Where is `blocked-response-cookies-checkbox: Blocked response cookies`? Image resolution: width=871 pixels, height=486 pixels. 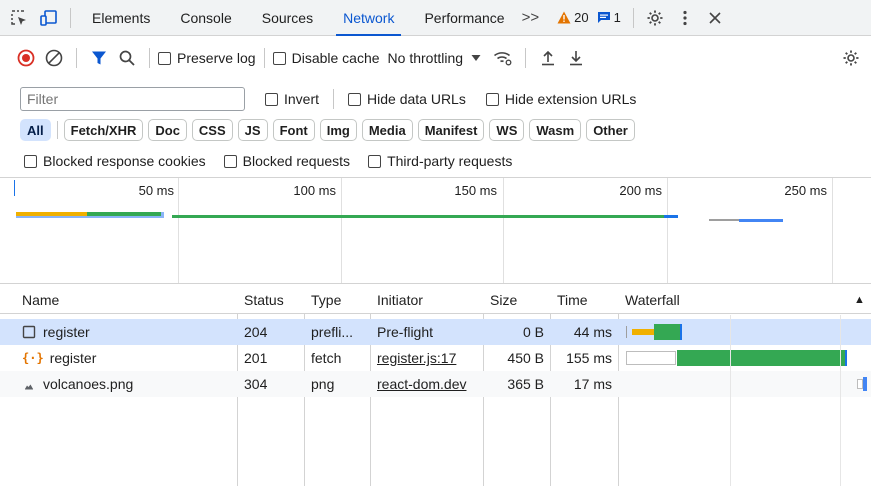
blocked-response-cookies-checkbox: Blocked response cookies is located at coordinates (115, 161).